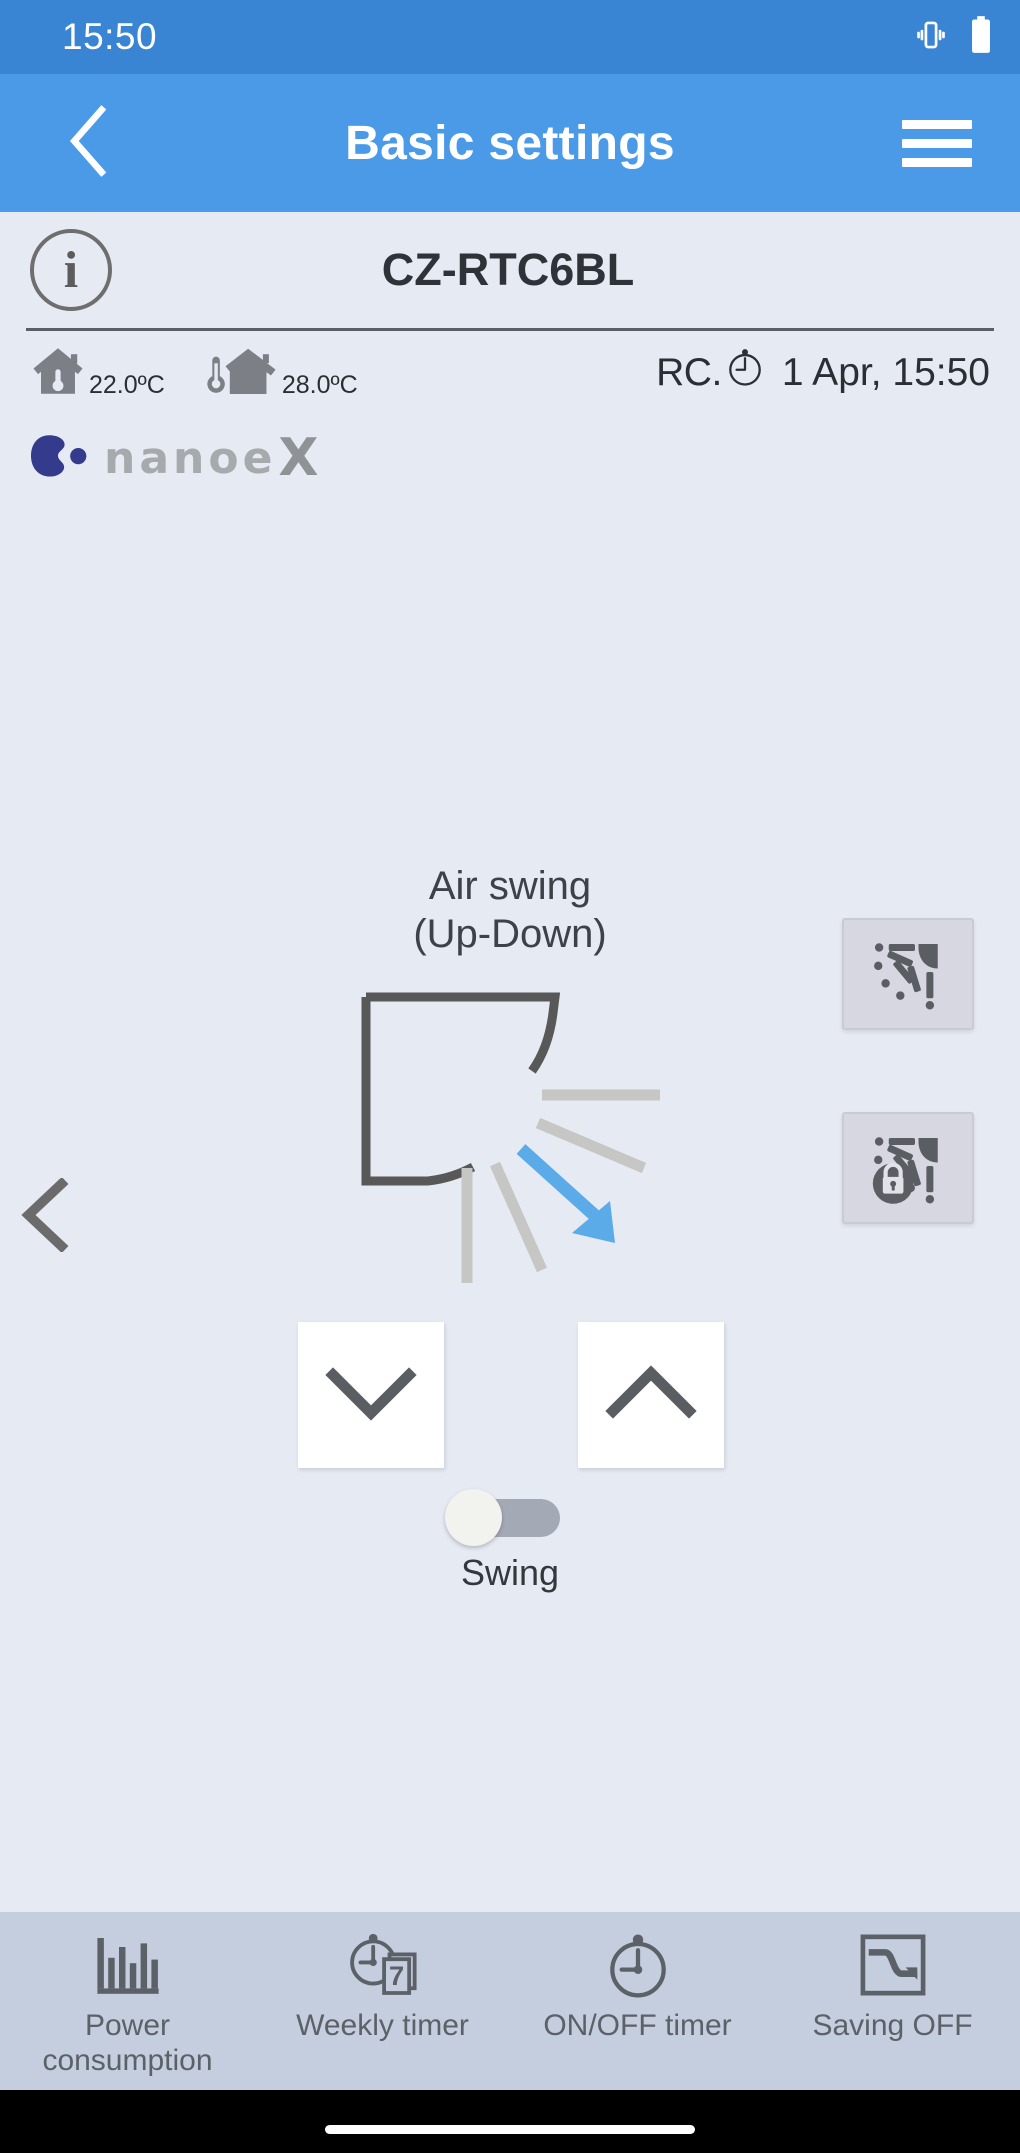  I want to click on nanoe-blob-icon, so click(61, 458).